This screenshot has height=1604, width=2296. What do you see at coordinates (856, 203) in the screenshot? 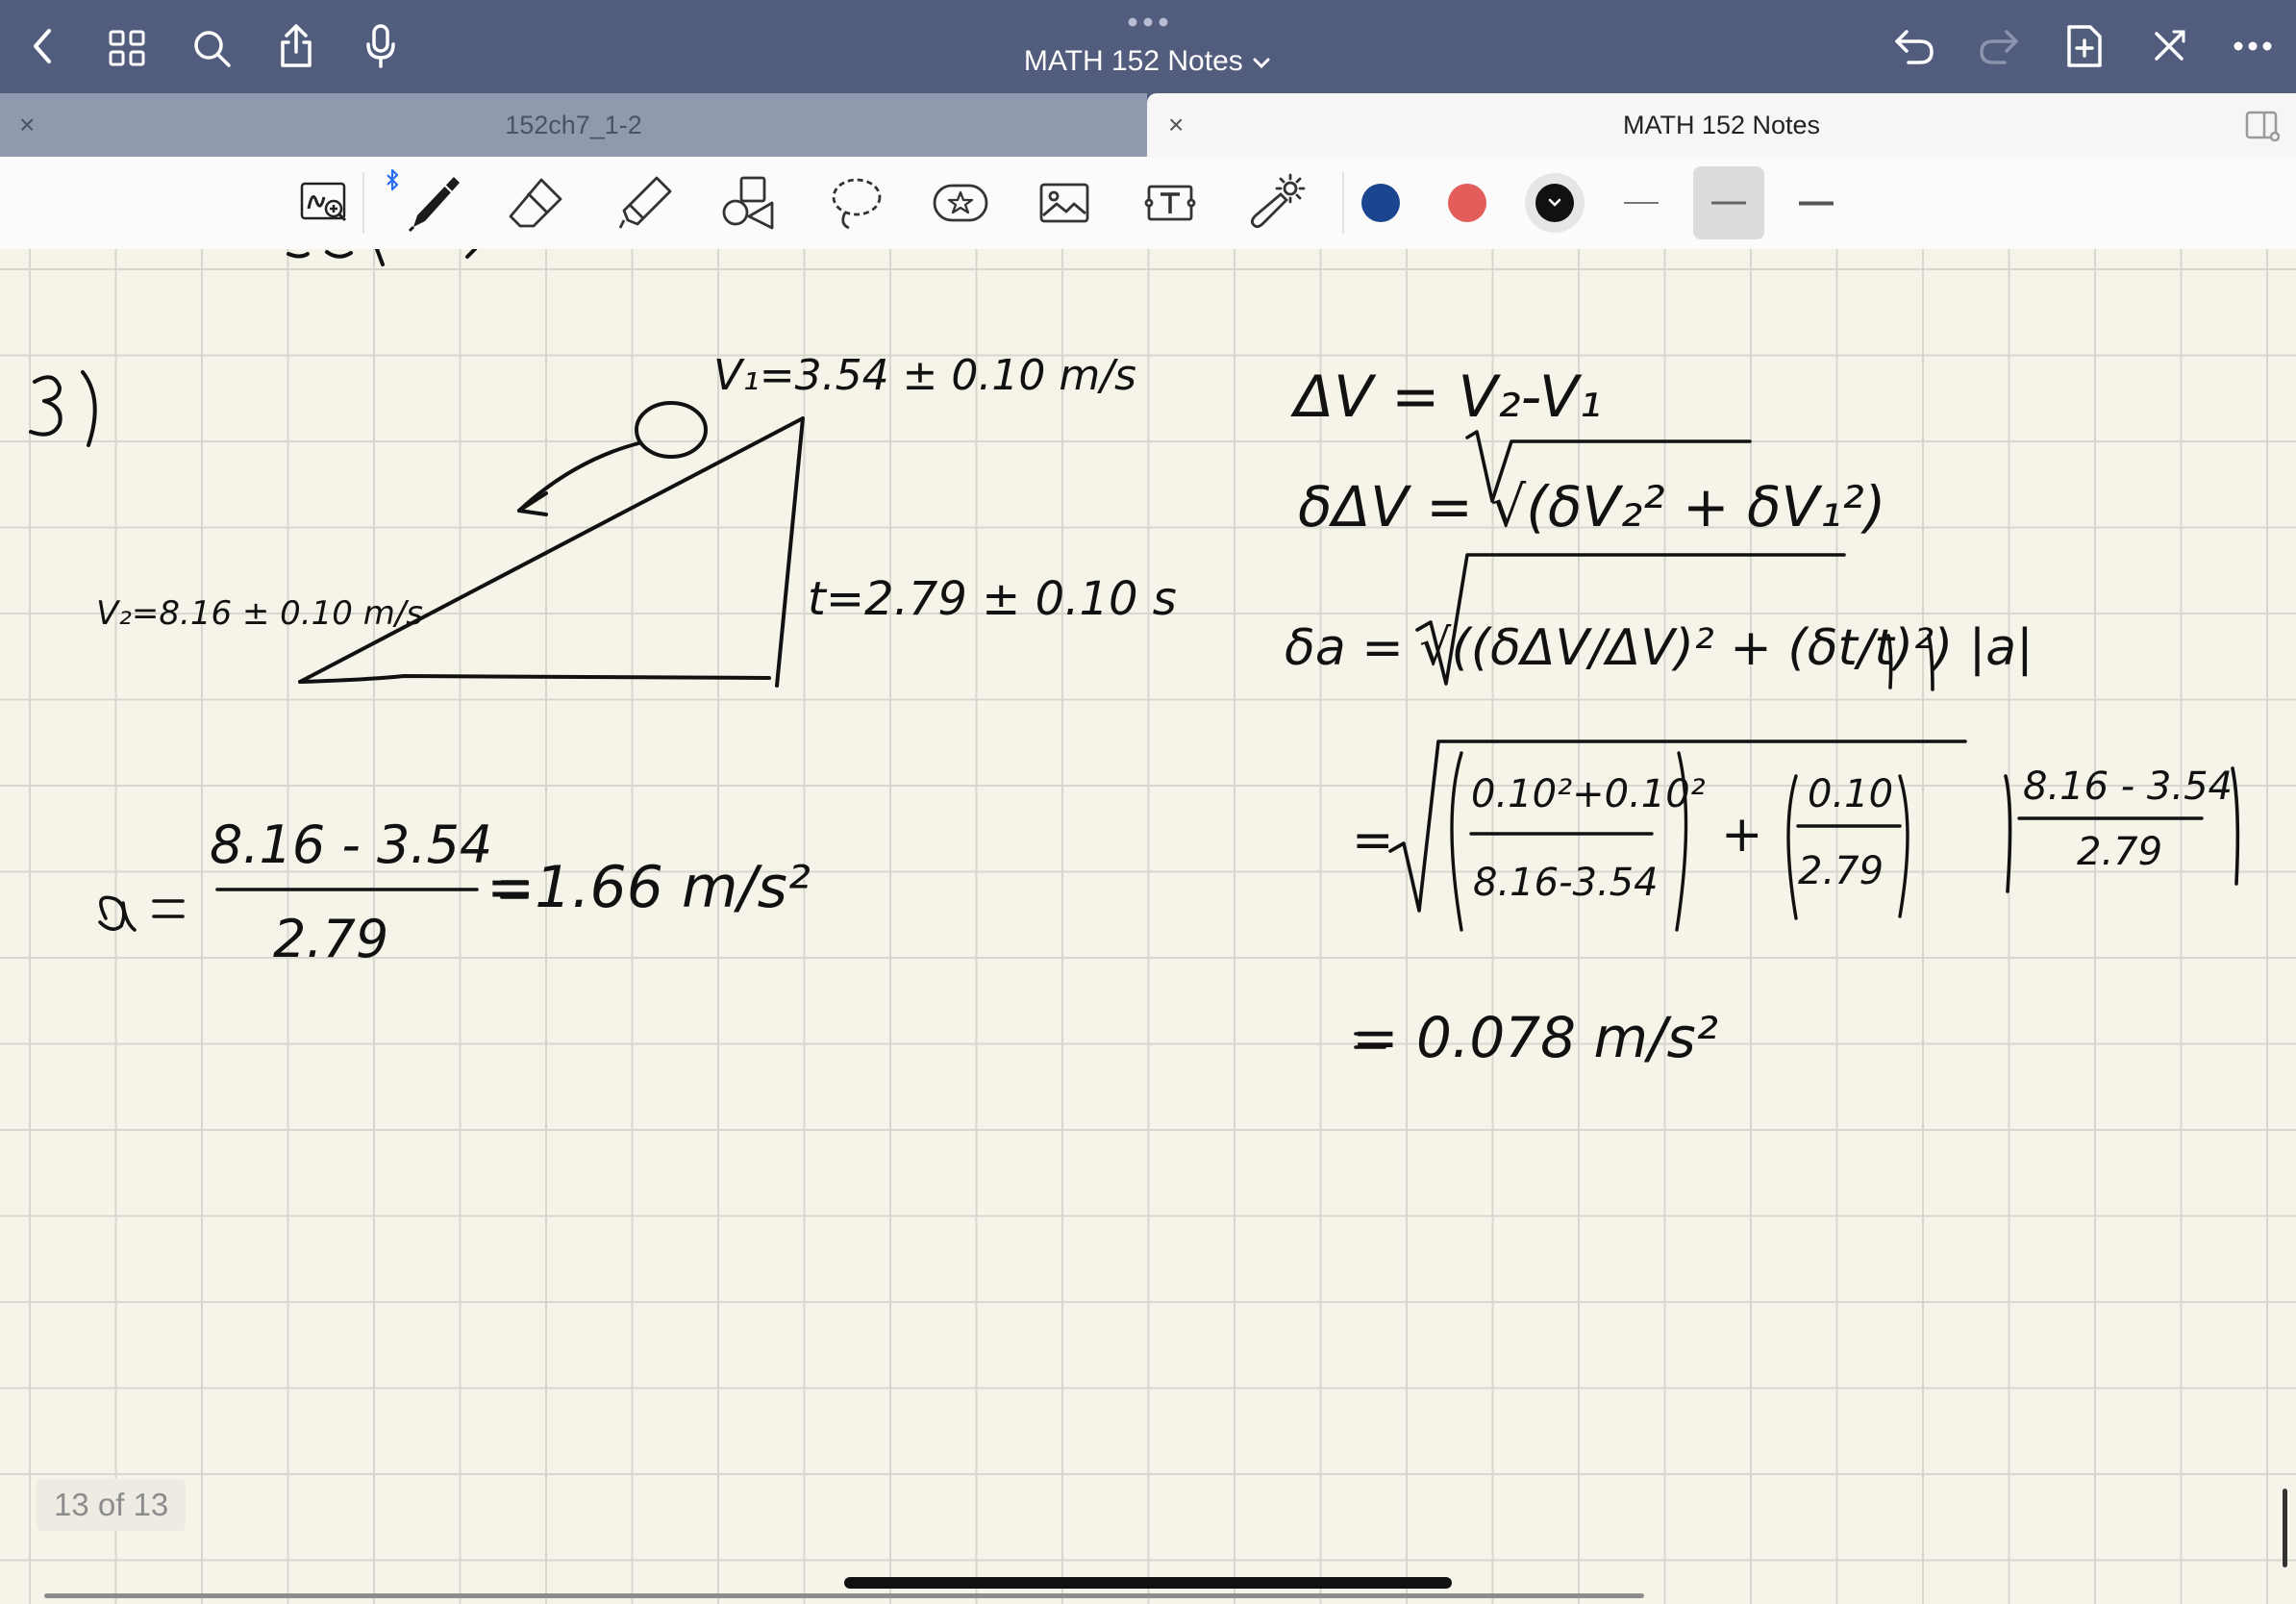
I see `lasso-icon` at bounding box center [856, 203].